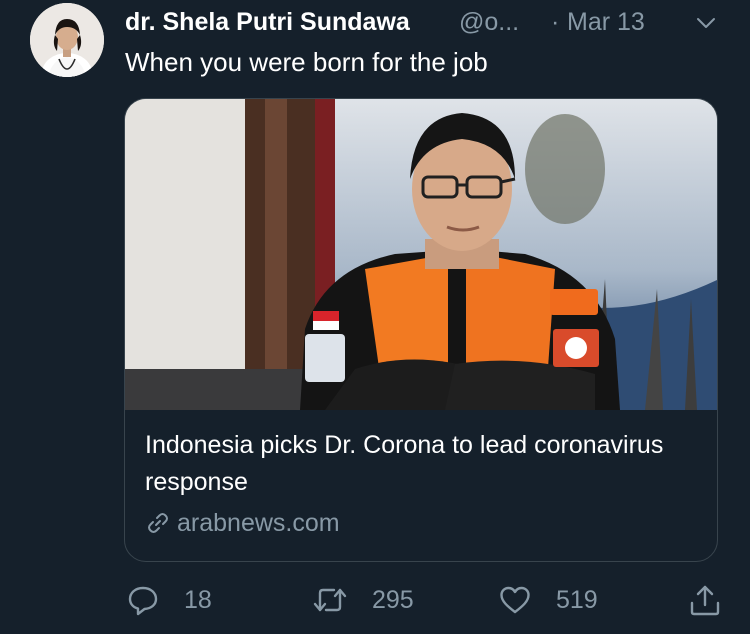 The height and width of the screenshot is (634, 750). What do you see at coordinates (363, 600) in the screenshot?
I see `retweet-button: 295` at bounding box center [363, 600].